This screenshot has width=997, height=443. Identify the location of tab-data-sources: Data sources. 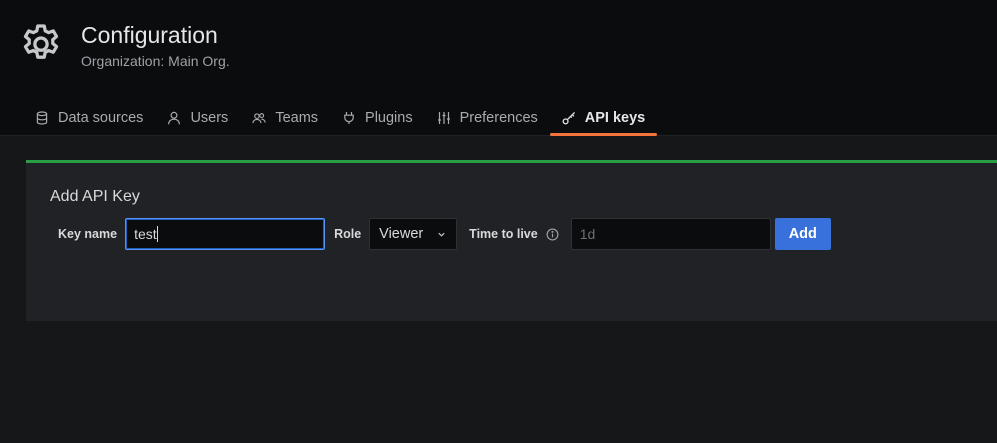
(89, 118).